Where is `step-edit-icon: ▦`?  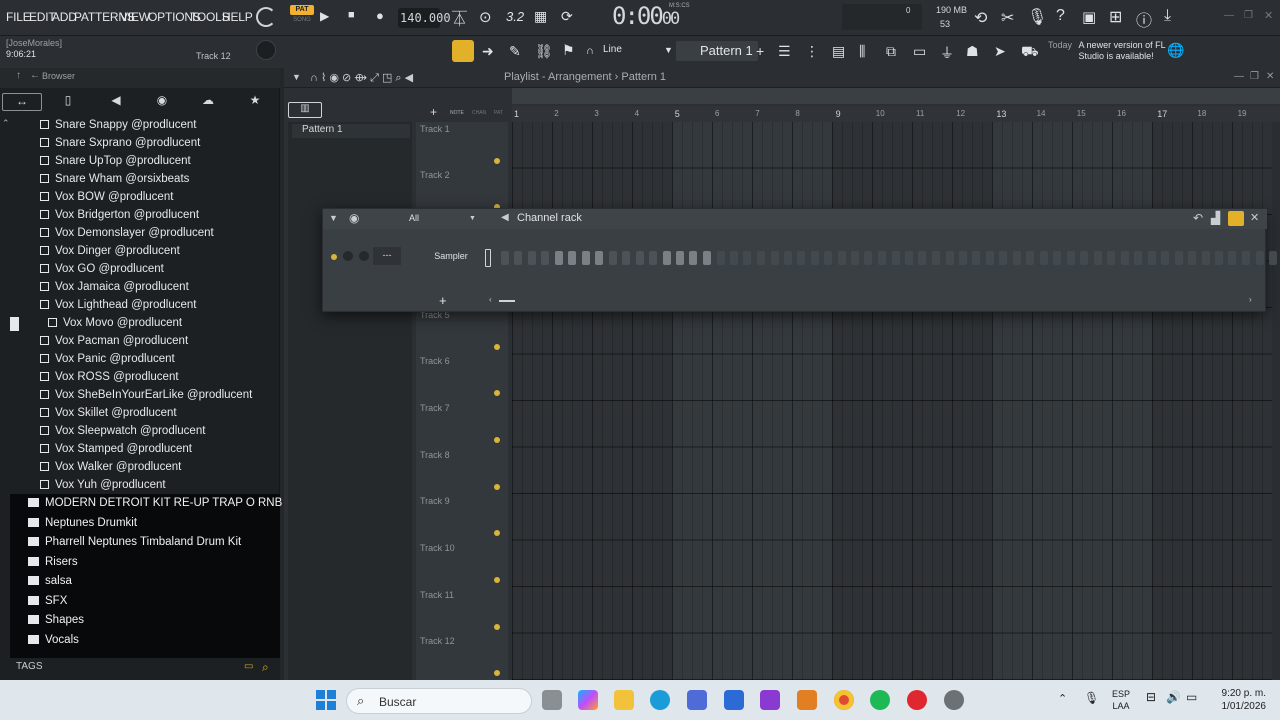 step-edit-icon: ▦ is located at coordinates (540, 16).